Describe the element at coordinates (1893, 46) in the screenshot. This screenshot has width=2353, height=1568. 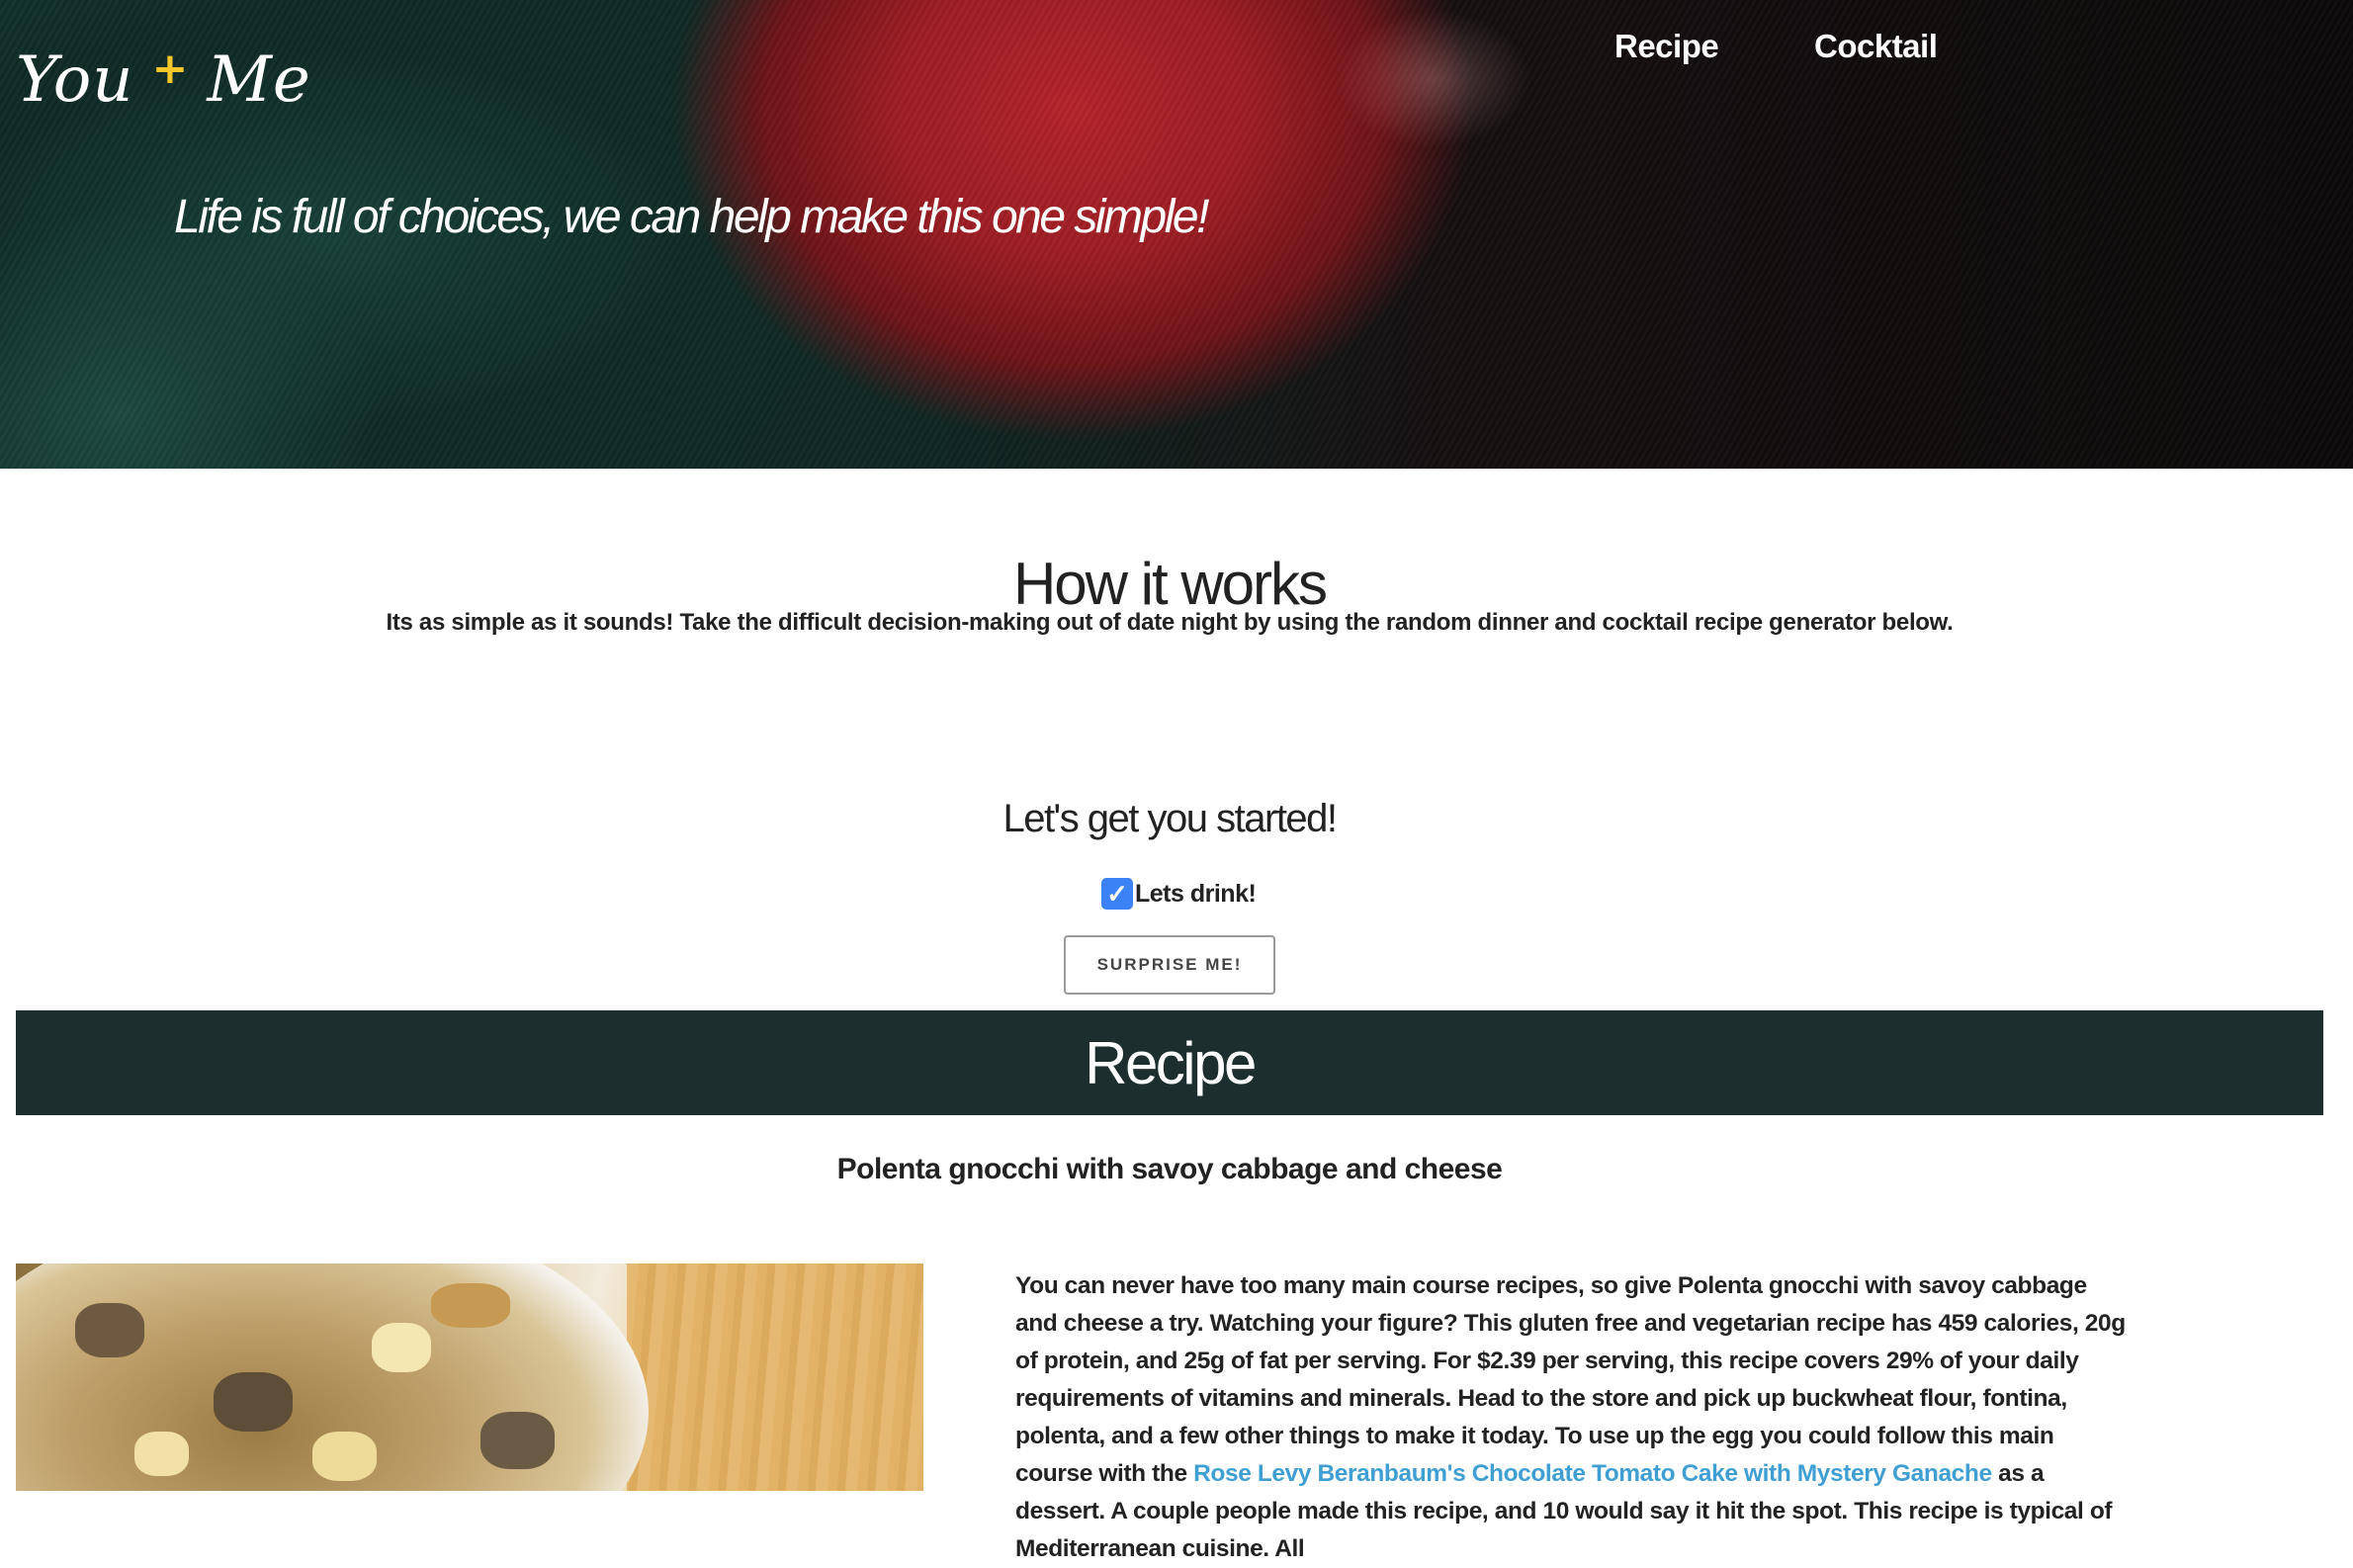
I see `nav-link-cocktail: Cocktail` at that location.